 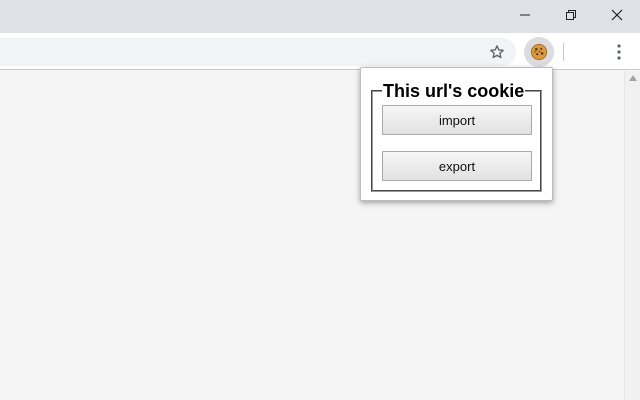 I want to click on browser-menu-button, so click(x=619, y=52).